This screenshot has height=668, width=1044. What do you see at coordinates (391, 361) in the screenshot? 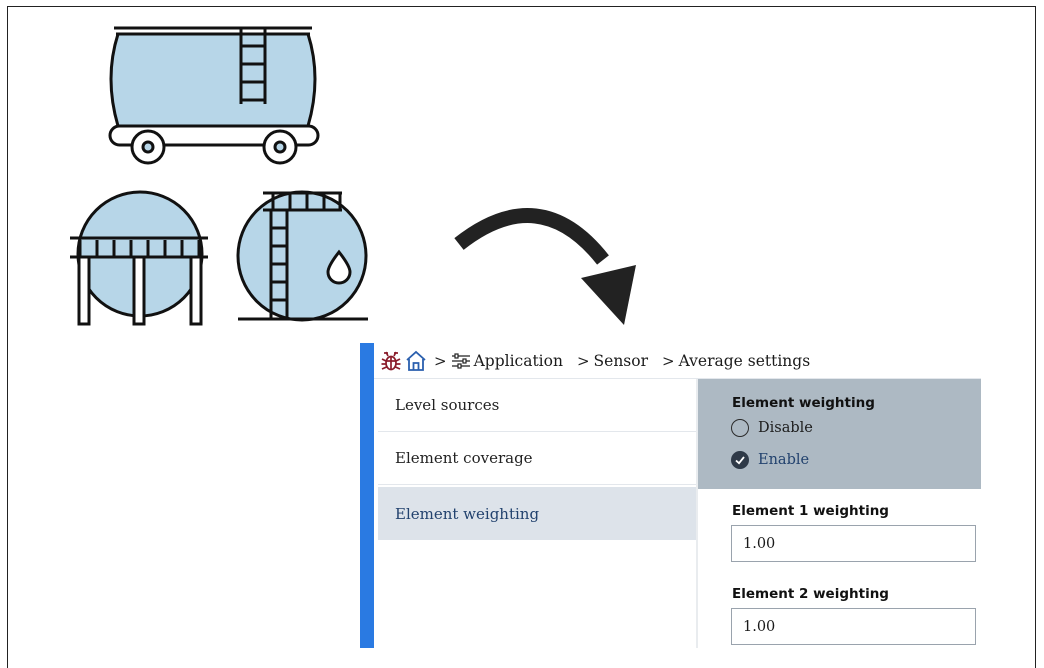
I see `bug-icon` at bounding box center [391, 361].